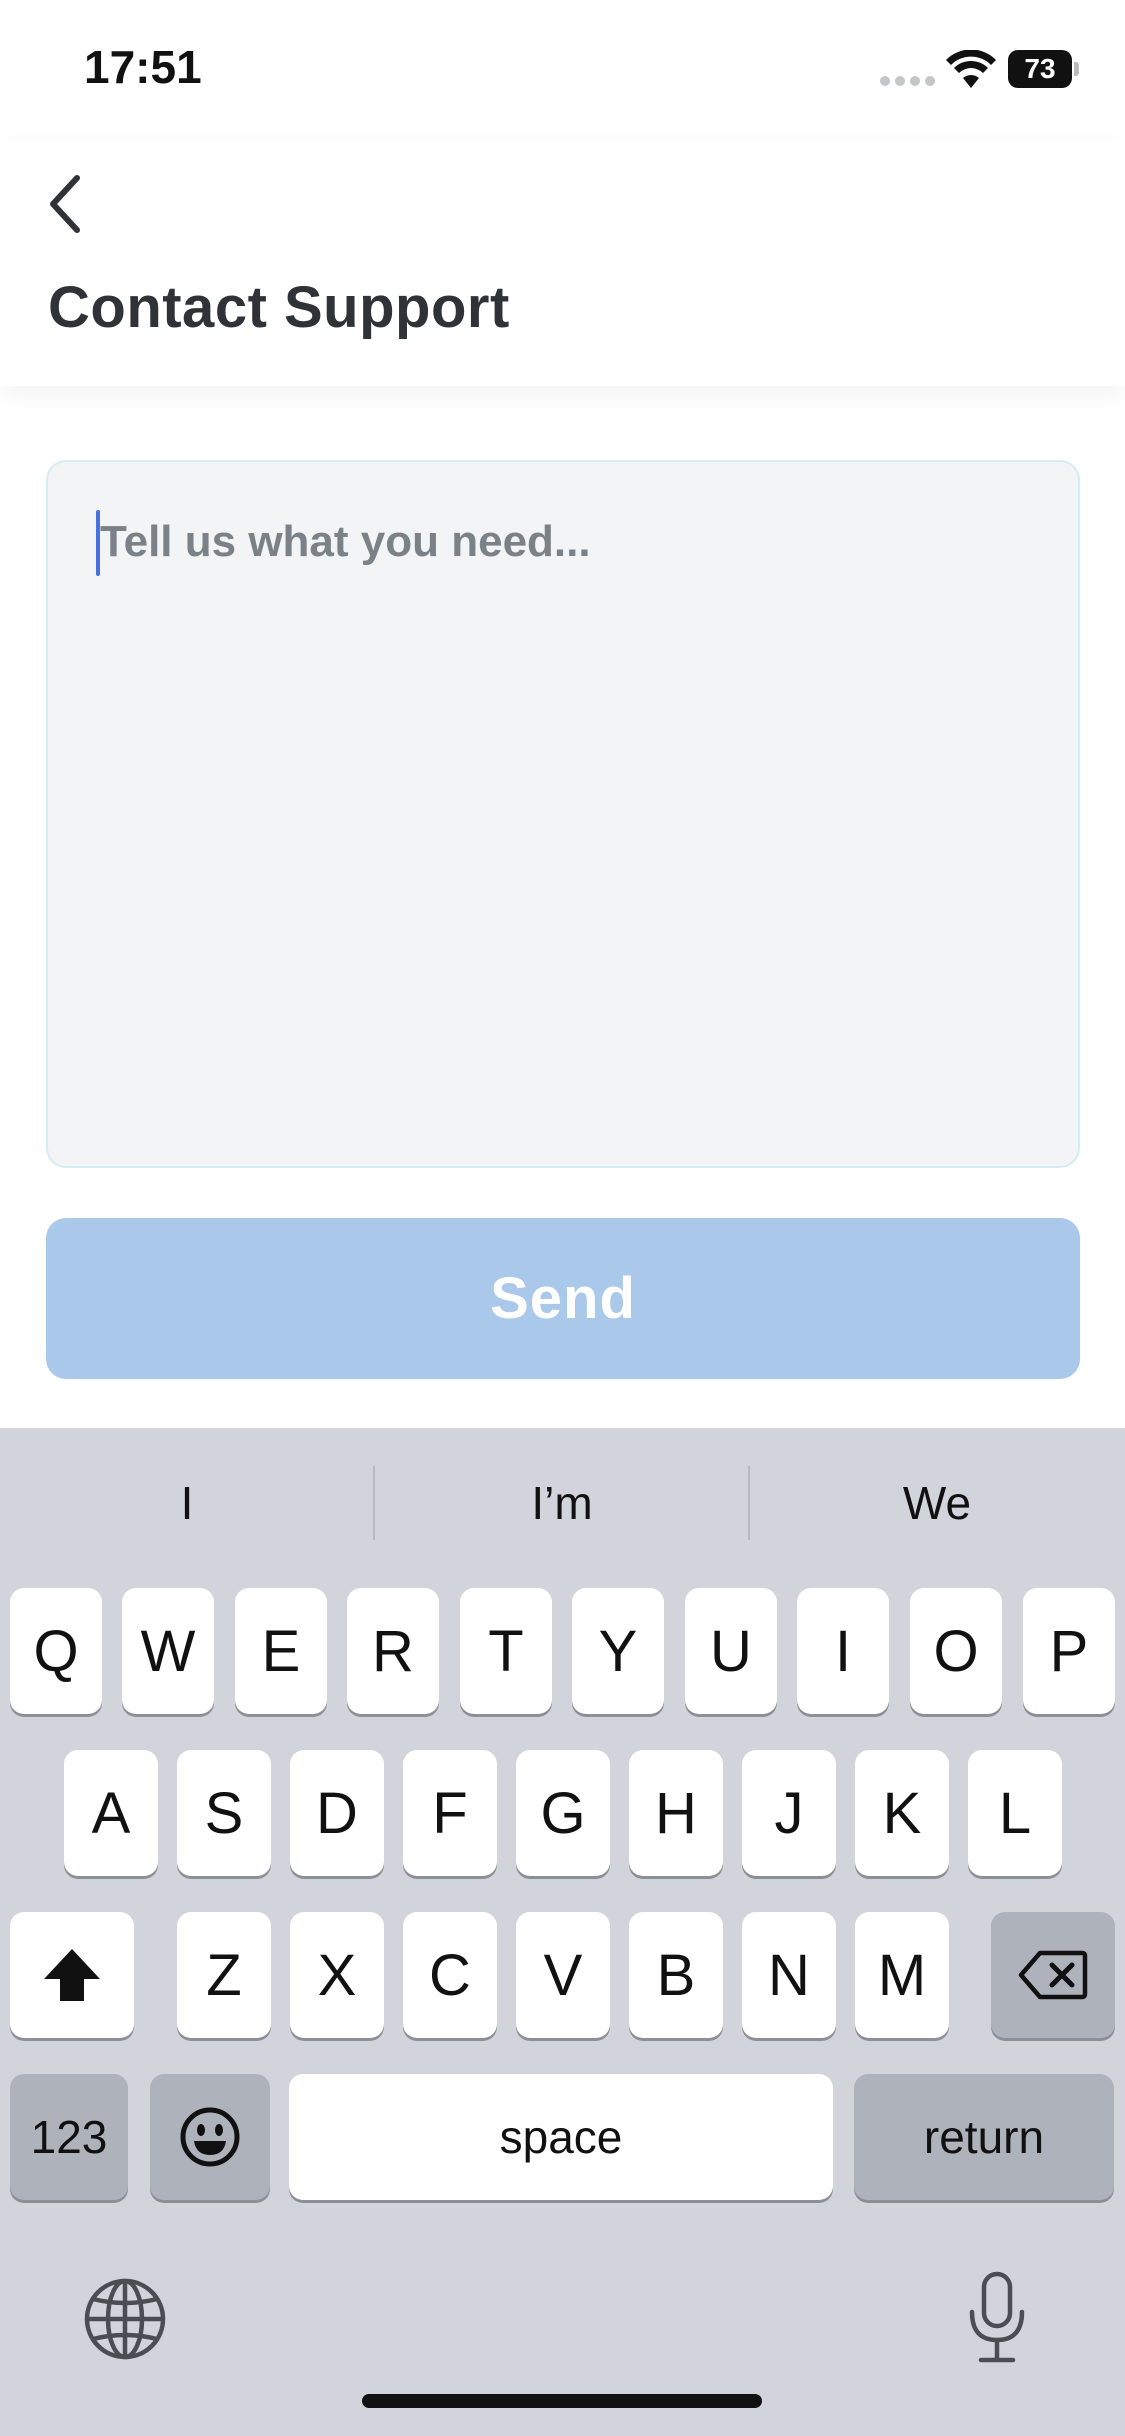 Image resolution: width=1125 pixels, height=2436 pixels. What do you see at coordinates (843, 1651) in the screenshot?
I see `key-i: I` at bounding box center [843, 1651].